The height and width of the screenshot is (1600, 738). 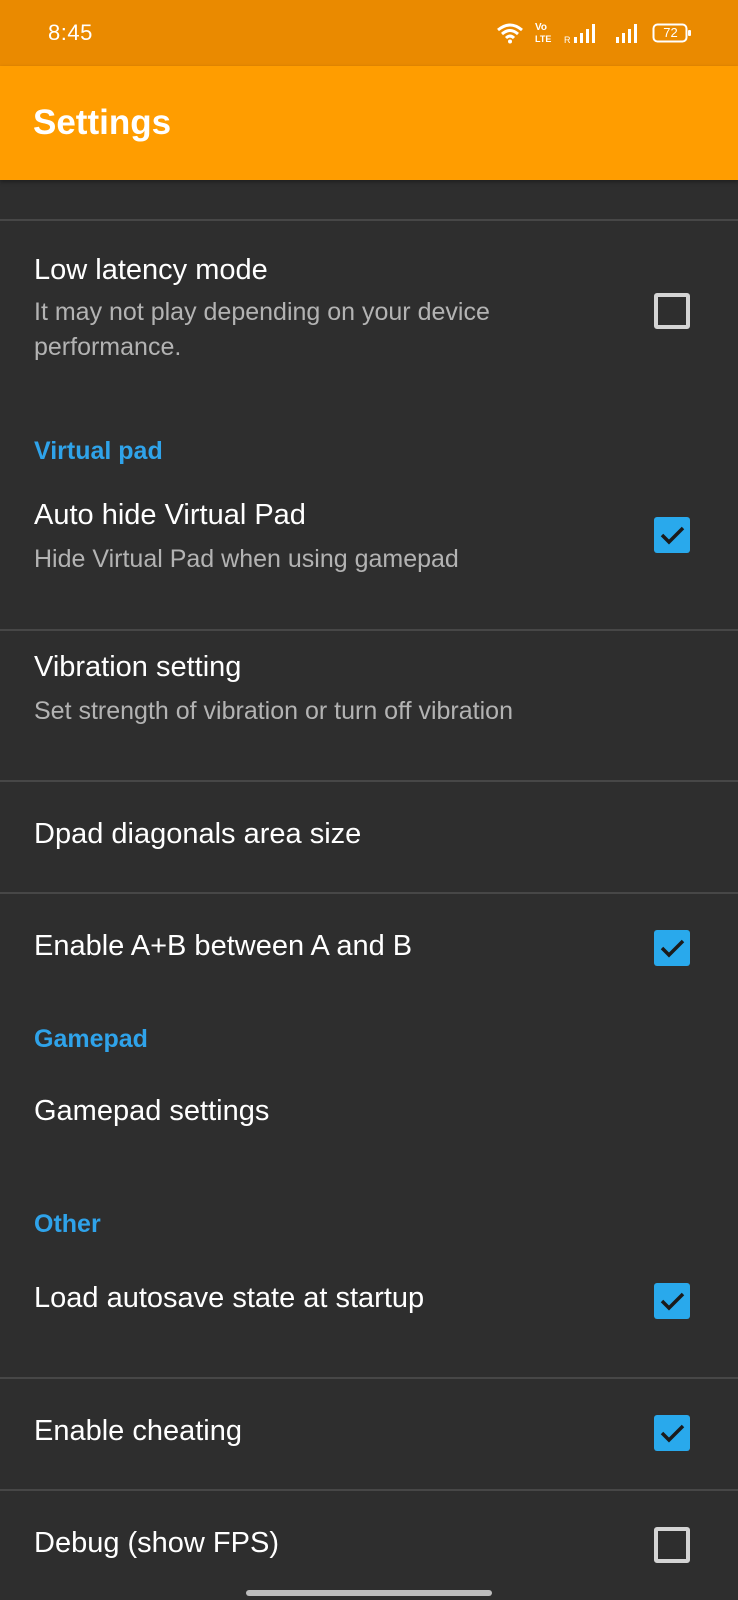 What do you see at coordinates (91, 1039) in the screenshot?
I see `category-gamepad: Gamepad` at bounding box center [91, 1039].